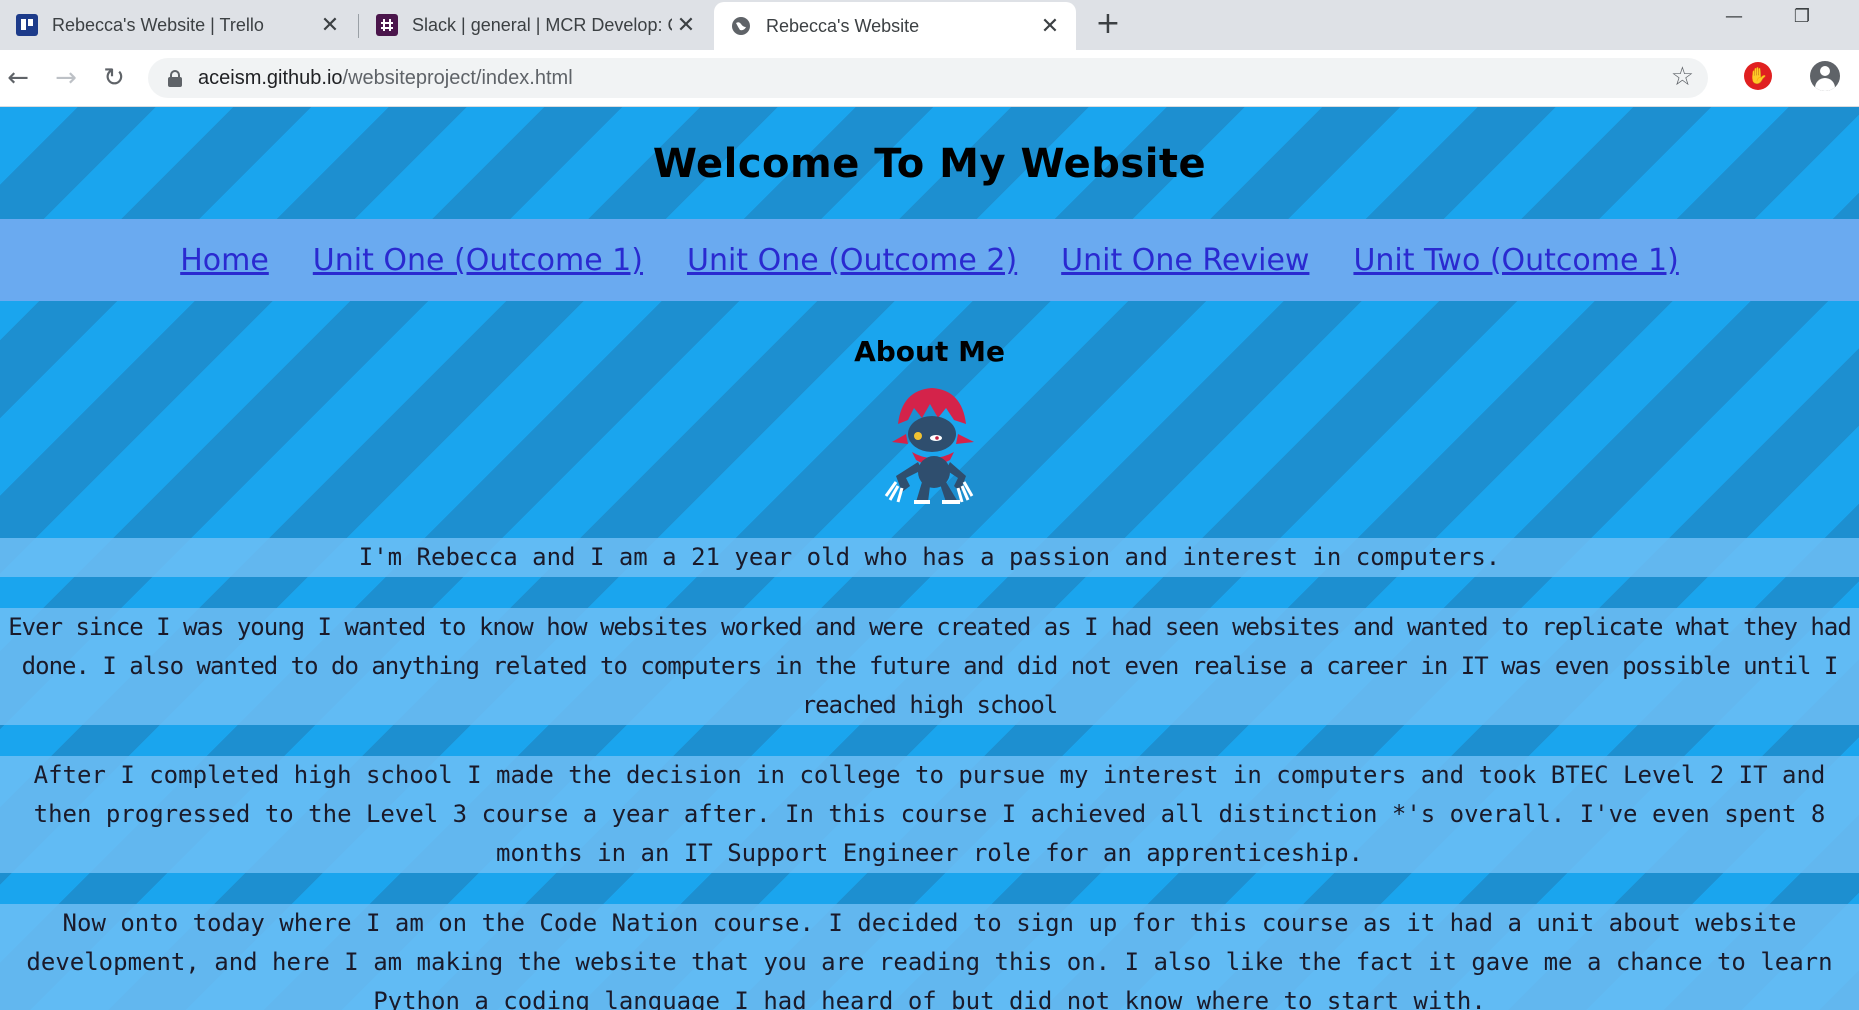 Image resolution: width=1859 pixels, height=1010 pixels. Describe the element at coordinates (358, 26) in the screenshot. I see `tab-separator` at that location.